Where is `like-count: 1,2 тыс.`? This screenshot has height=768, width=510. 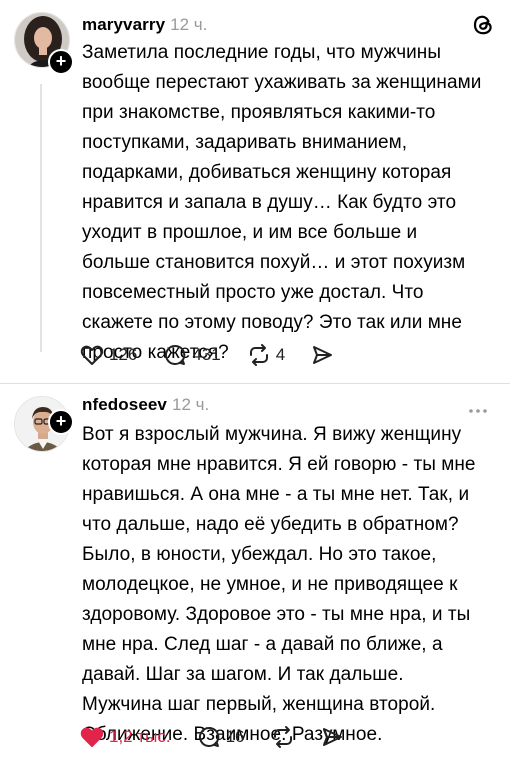 like-count: 1,2 тыс. is located at coordinates (140, 736).